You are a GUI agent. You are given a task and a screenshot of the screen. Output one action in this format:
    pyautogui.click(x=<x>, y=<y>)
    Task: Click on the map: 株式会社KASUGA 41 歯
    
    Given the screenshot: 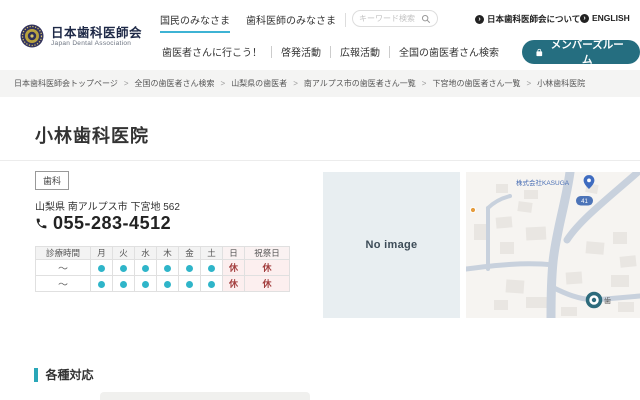 What is the action you would take?
    pyautogui.click(x=553, y=245)
    